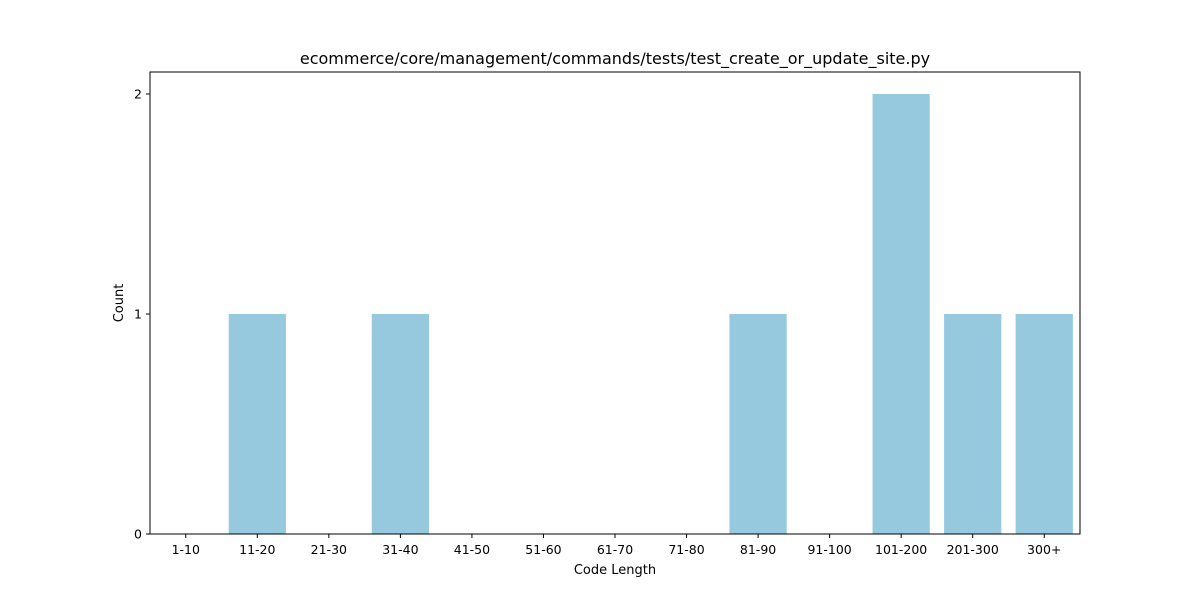 The image size is (1200, 600). I want to click on x-tick-label: 1-10, so click(186, 549).